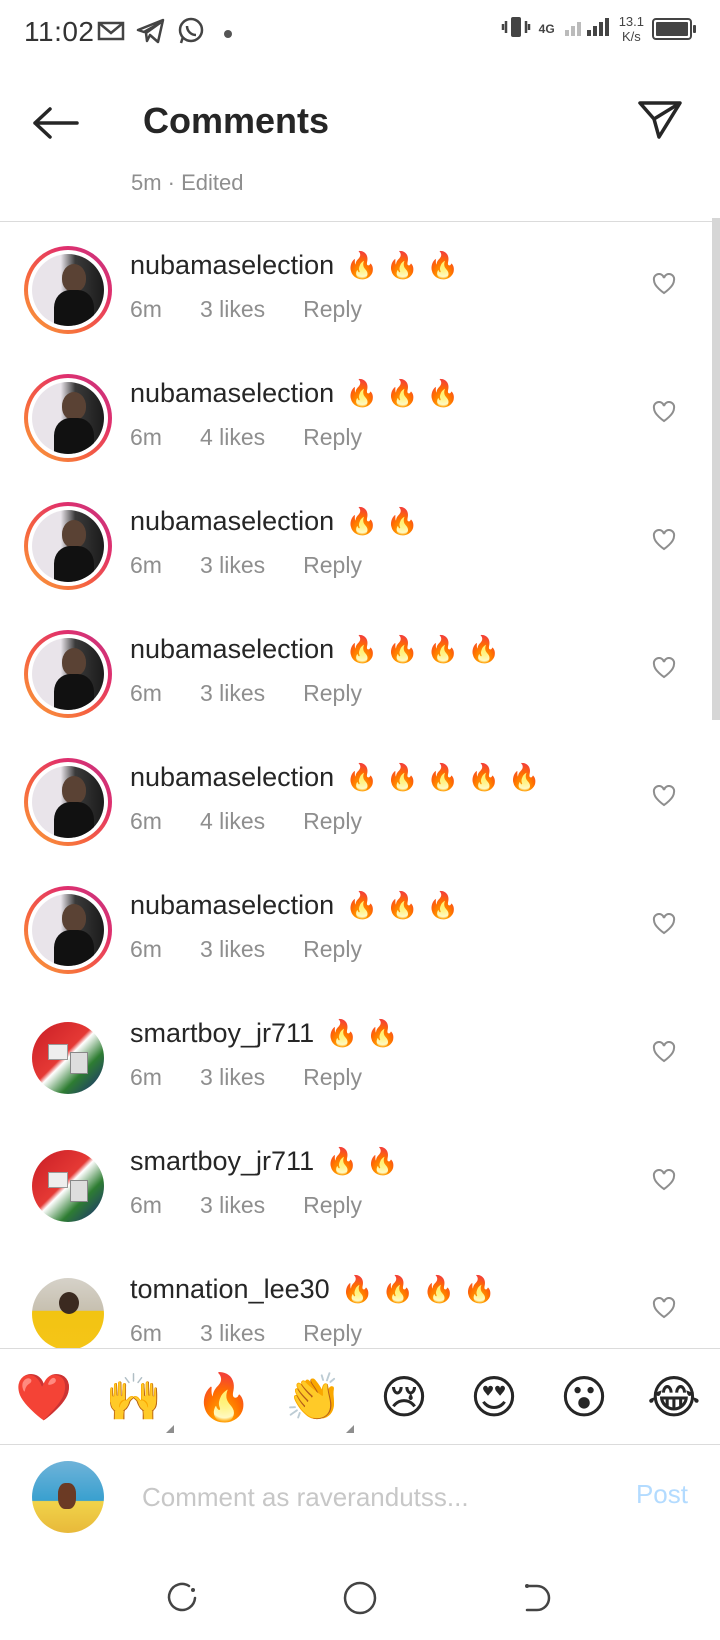 The height and width of the screenshot is (1640, 720). Describe the element at coordinates (350, 1429) in the screenshot. I see `skin-tone-indicator` at that location.